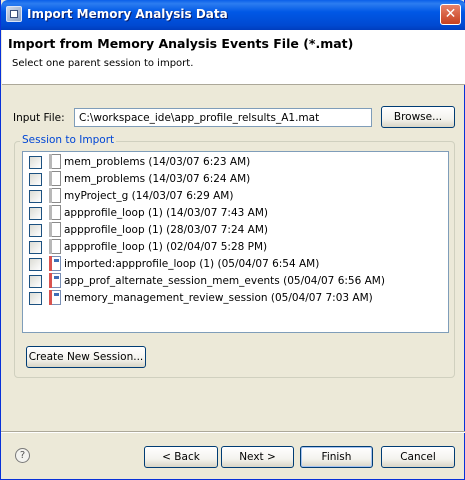 This screenshot has width=465, height=480. Describe the element at coordinates (181, 457) in the screenshot. I see `back-button: < Back` at that location.